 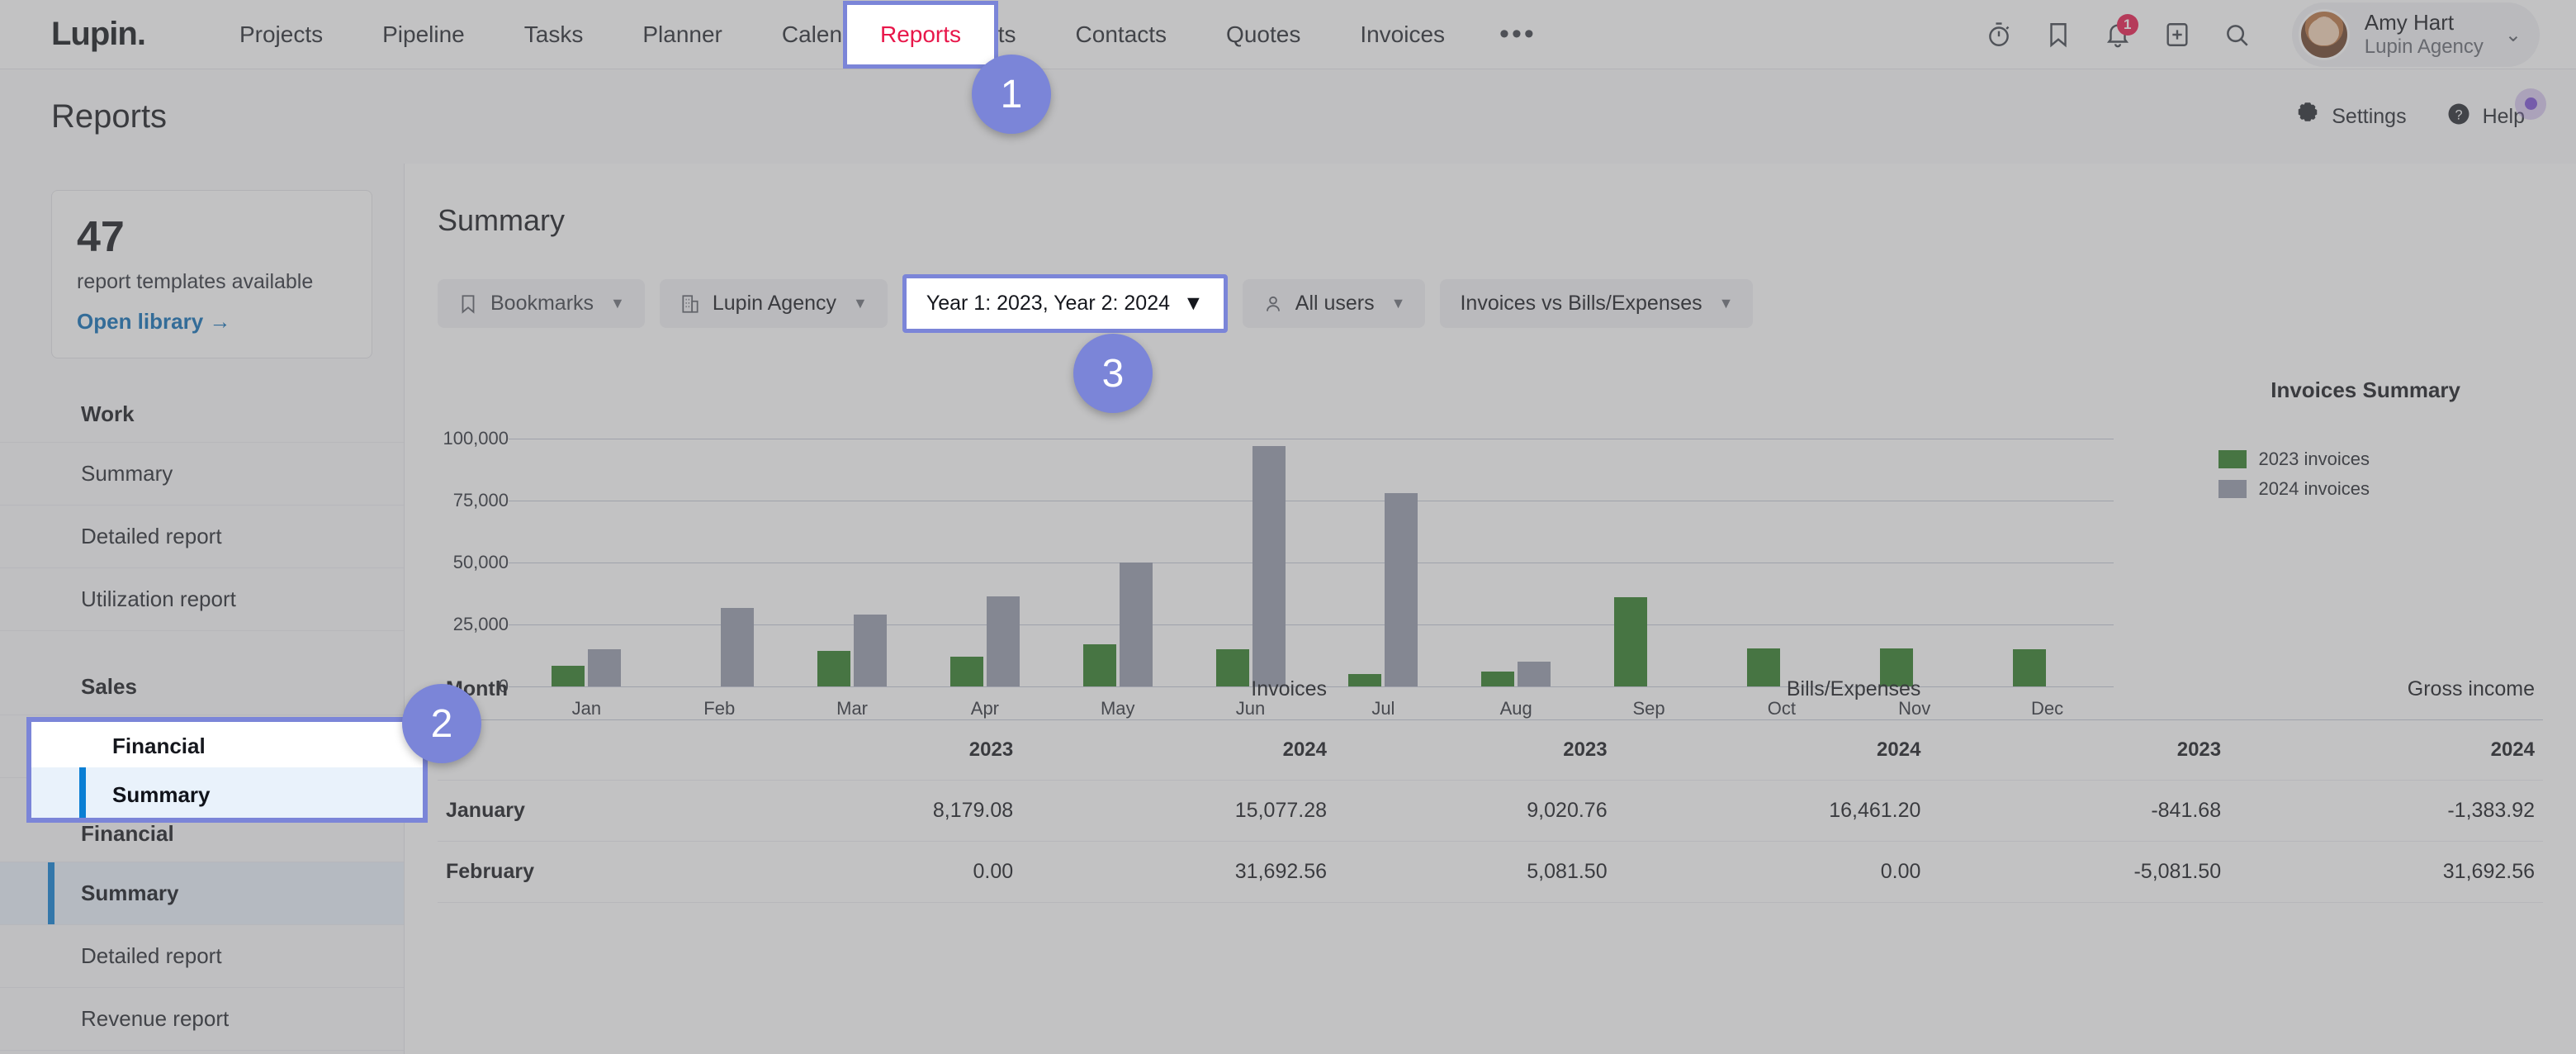 What do you see at coordinates (2232, 489) in the screenshot?
I see `legend-swatch-2024` at bounding box center [2232, 489].